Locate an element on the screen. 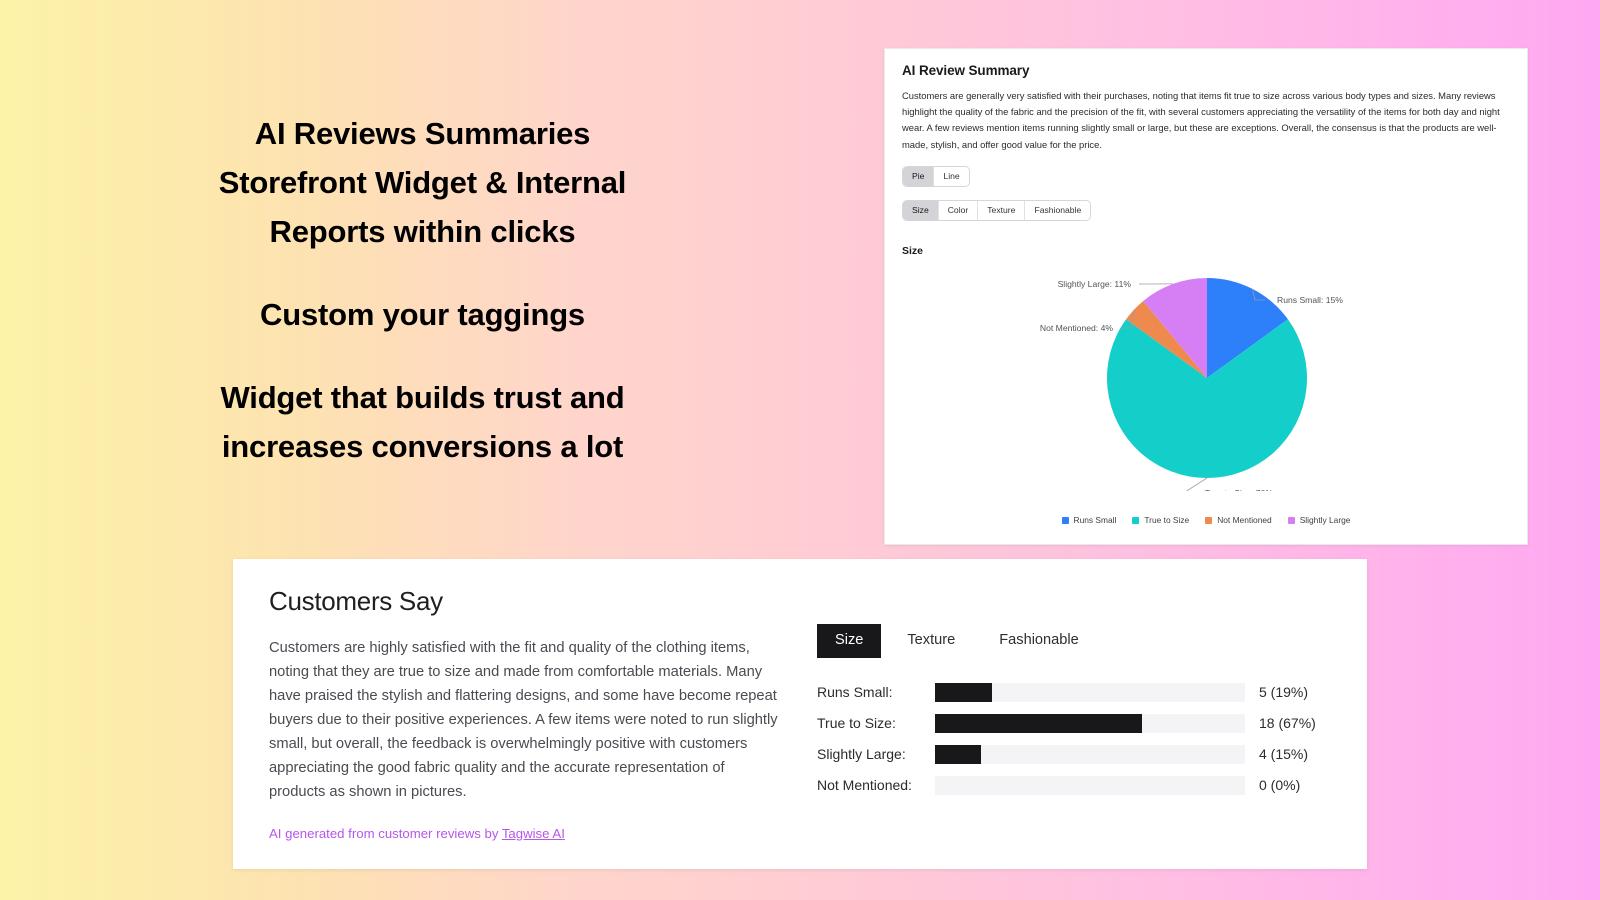 The image size is (1600, 900). attribute-tab-bar: Size Texture Fashionable is located at coordinates (1074, 641).